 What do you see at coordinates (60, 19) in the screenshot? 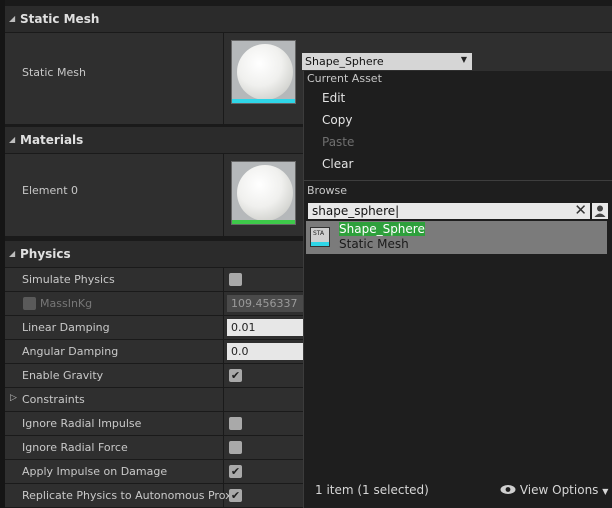
I see `static-mesh-section-title: Static Mesh` at bounding box center [60, 19].